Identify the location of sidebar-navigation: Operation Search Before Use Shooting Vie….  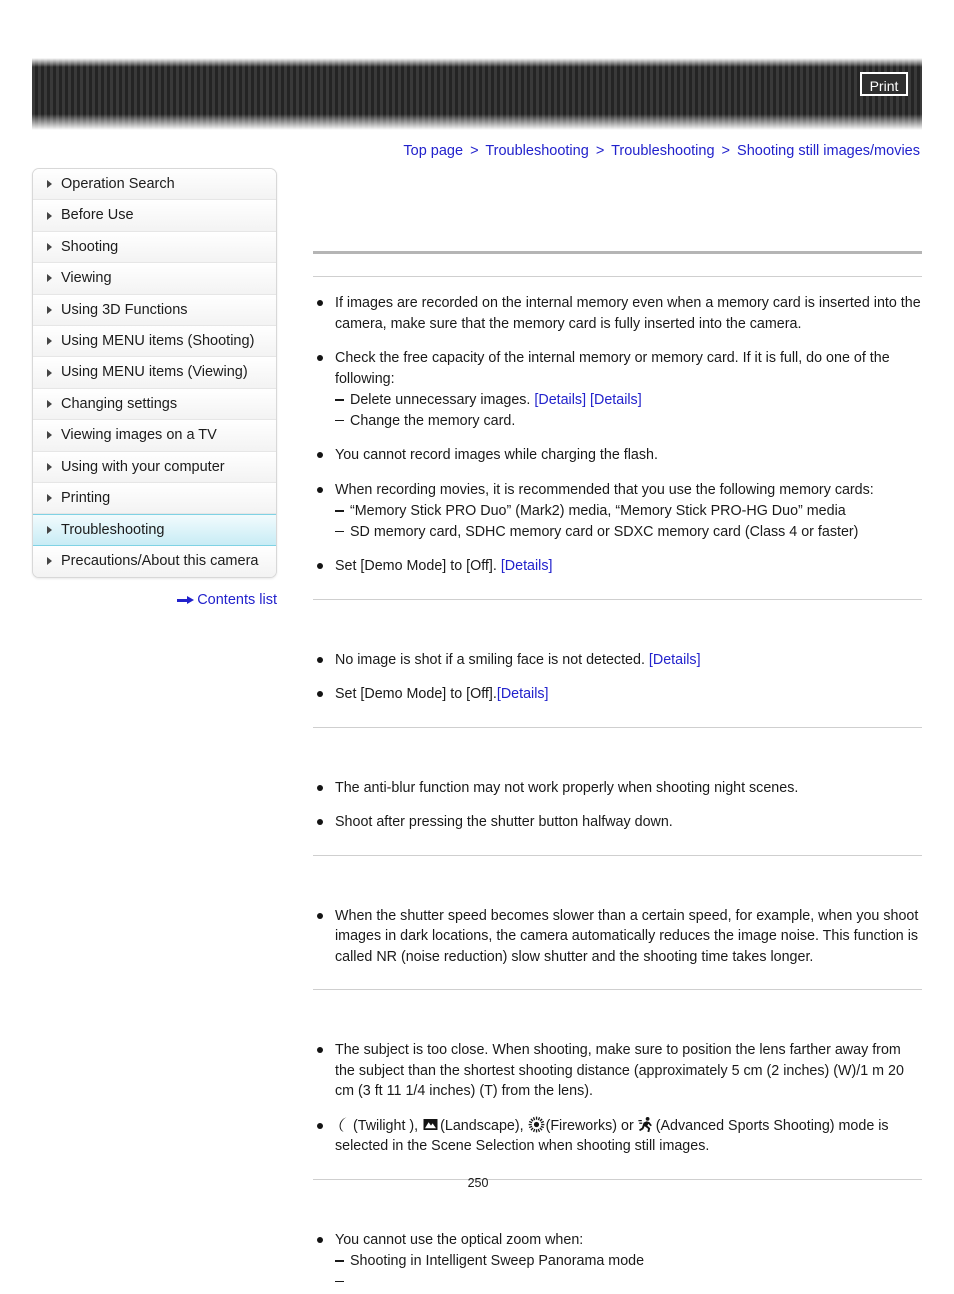
(154, 373).